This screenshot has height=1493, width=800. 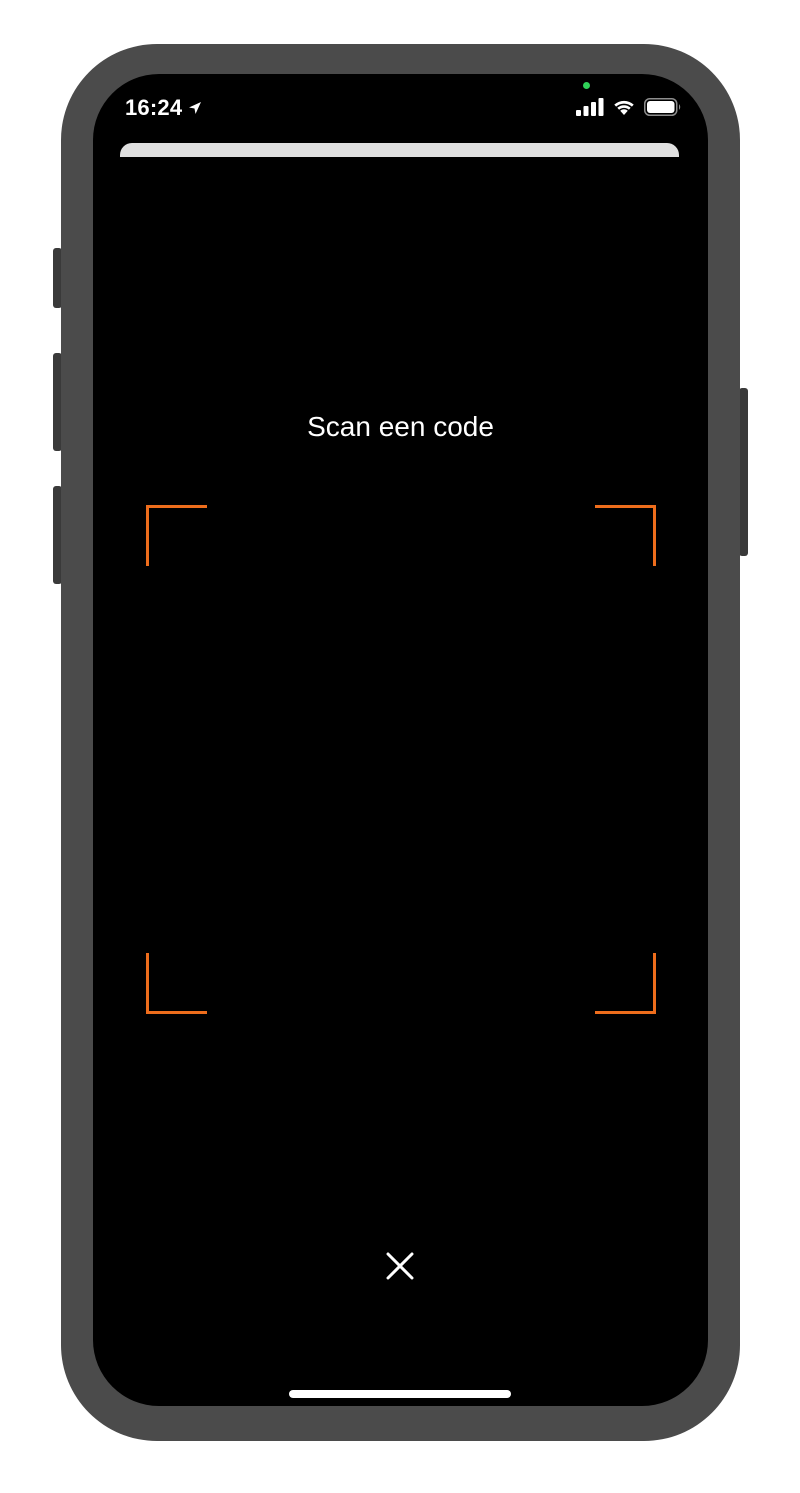 What do you see at coordinates (586, 85) in the screenshot?
I see `camera-in-use-indicator` at bounding box center [586, 85].